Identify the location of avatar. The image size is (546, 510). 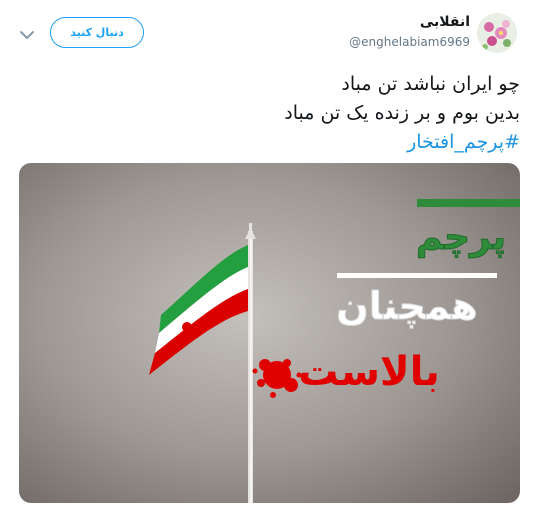
(497, 33).